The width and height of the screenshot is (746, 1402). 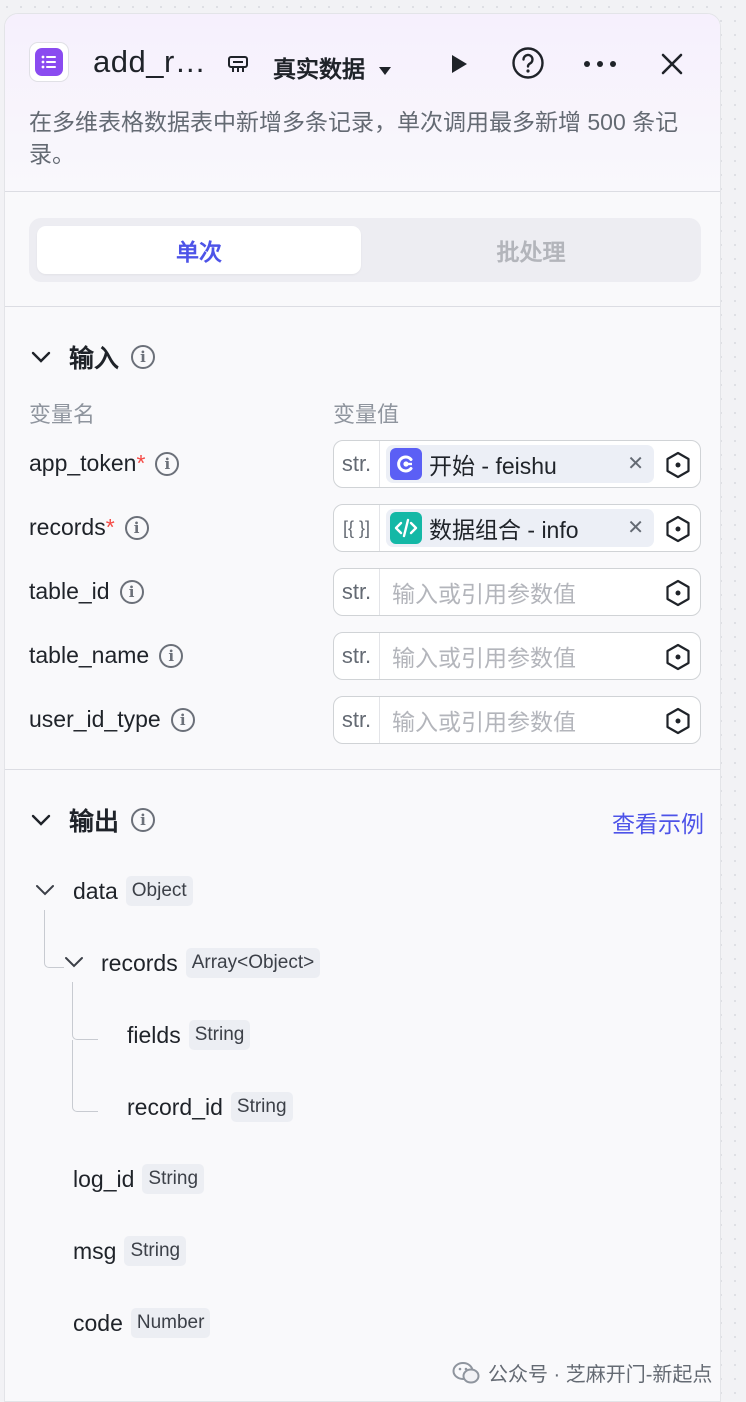 I want to click on type-tag: [{ }], so click(x=357, y=528).